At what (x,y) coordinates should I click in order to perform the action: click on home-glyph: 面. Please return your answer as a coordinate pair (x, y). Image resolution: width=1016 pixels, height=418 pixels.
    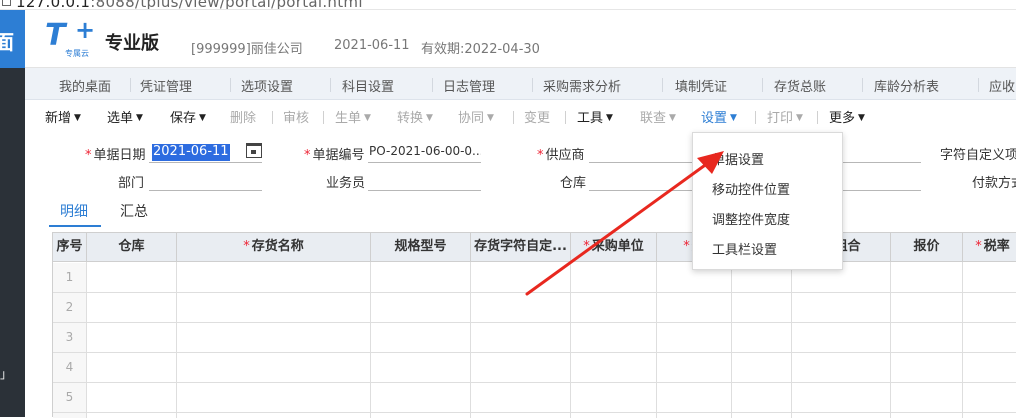
    Looking at the image, I should click on (7, 42).